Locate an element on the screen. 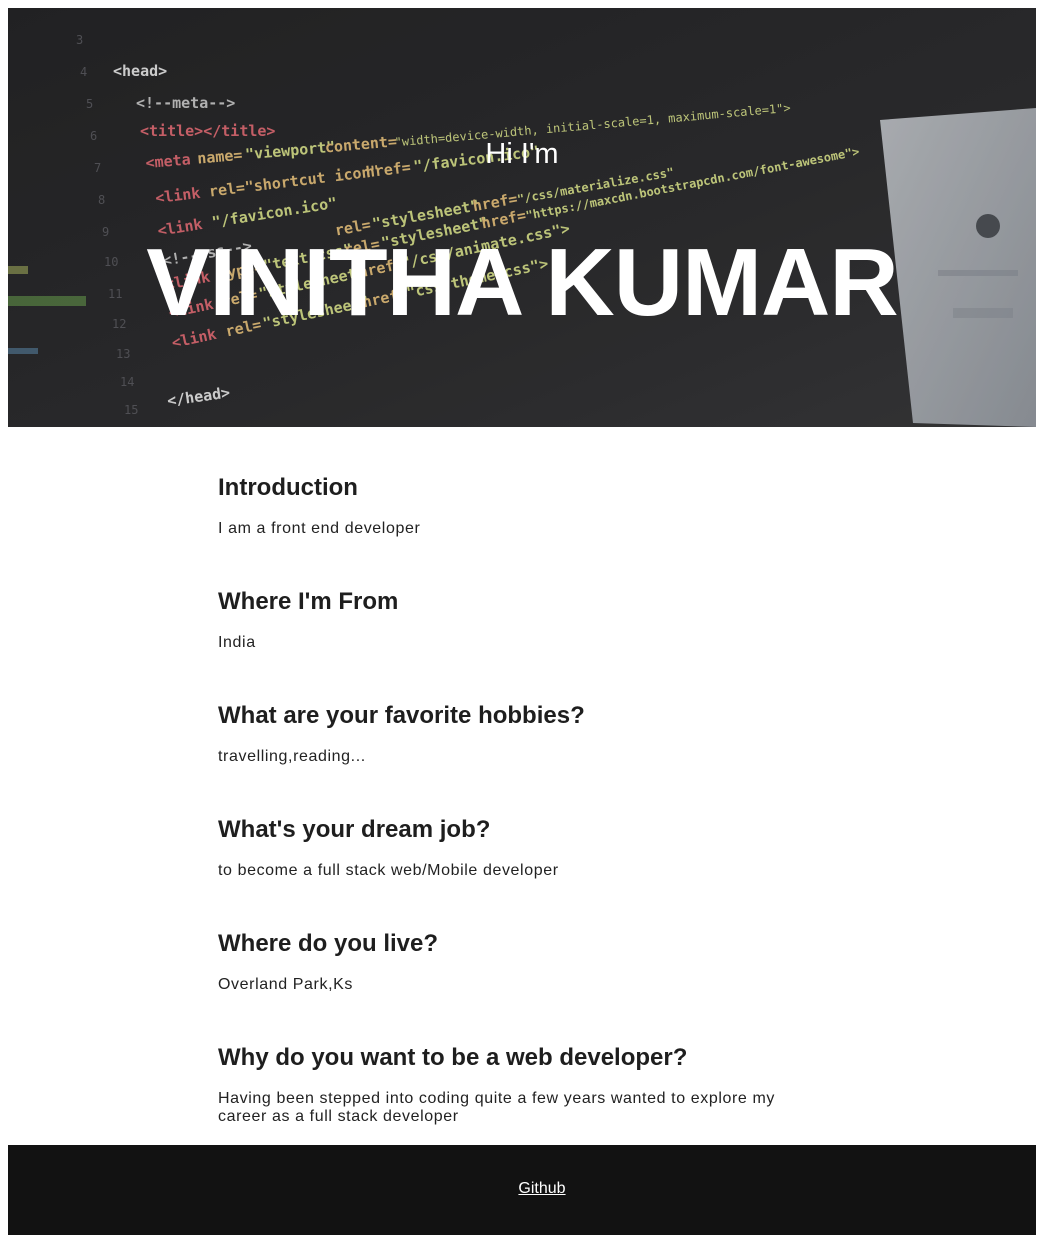 Image resolution: width=1044 pixels, height=1243 pixels. hero-name: VINITHA KUMAR is located at coordinates (522, 283).